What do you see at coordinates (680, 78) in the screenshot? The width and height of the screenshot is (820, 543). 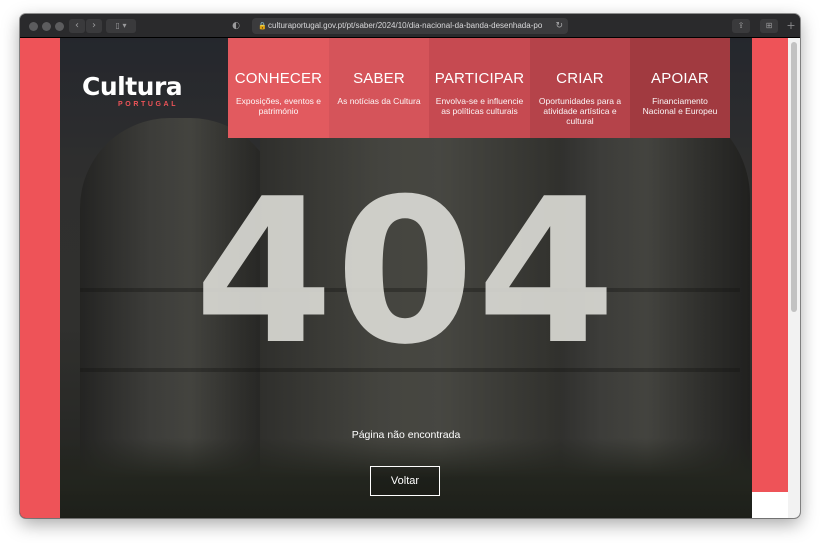 I see `menu-item-title: APOIAR` at bounding box center [680, 78].